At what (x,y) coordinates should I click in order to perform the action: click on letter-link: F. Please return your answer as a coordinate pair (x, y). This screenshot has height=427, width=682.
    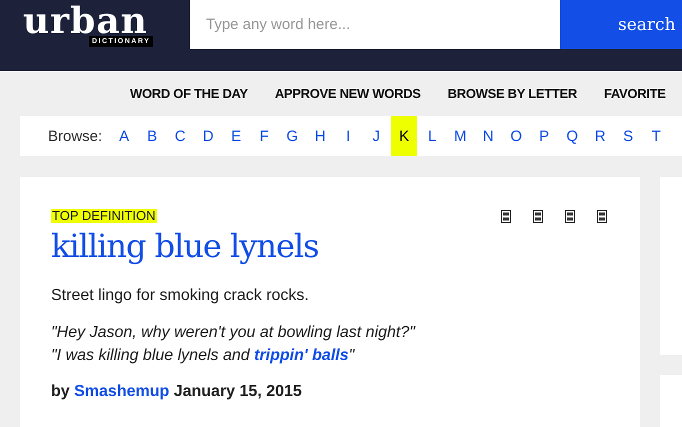
    Looking at the image, I should click on (264, 136).